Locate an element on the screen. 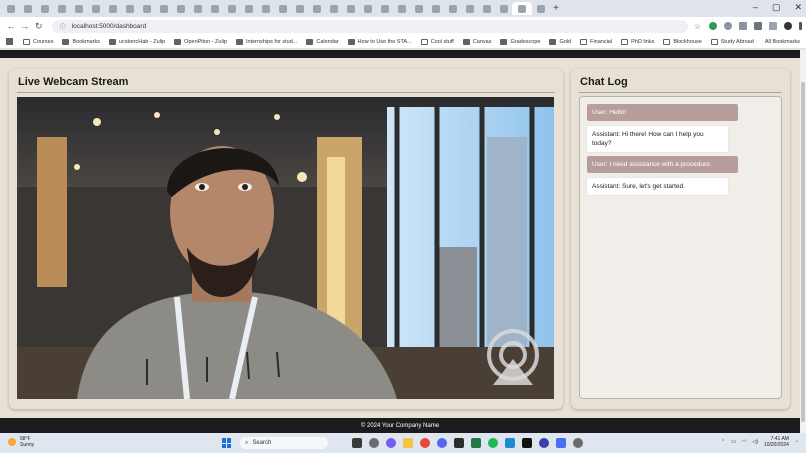 This screenshot has height=453, width=806. site-info-icon: ⓘ is located at coordinates (63, 26).